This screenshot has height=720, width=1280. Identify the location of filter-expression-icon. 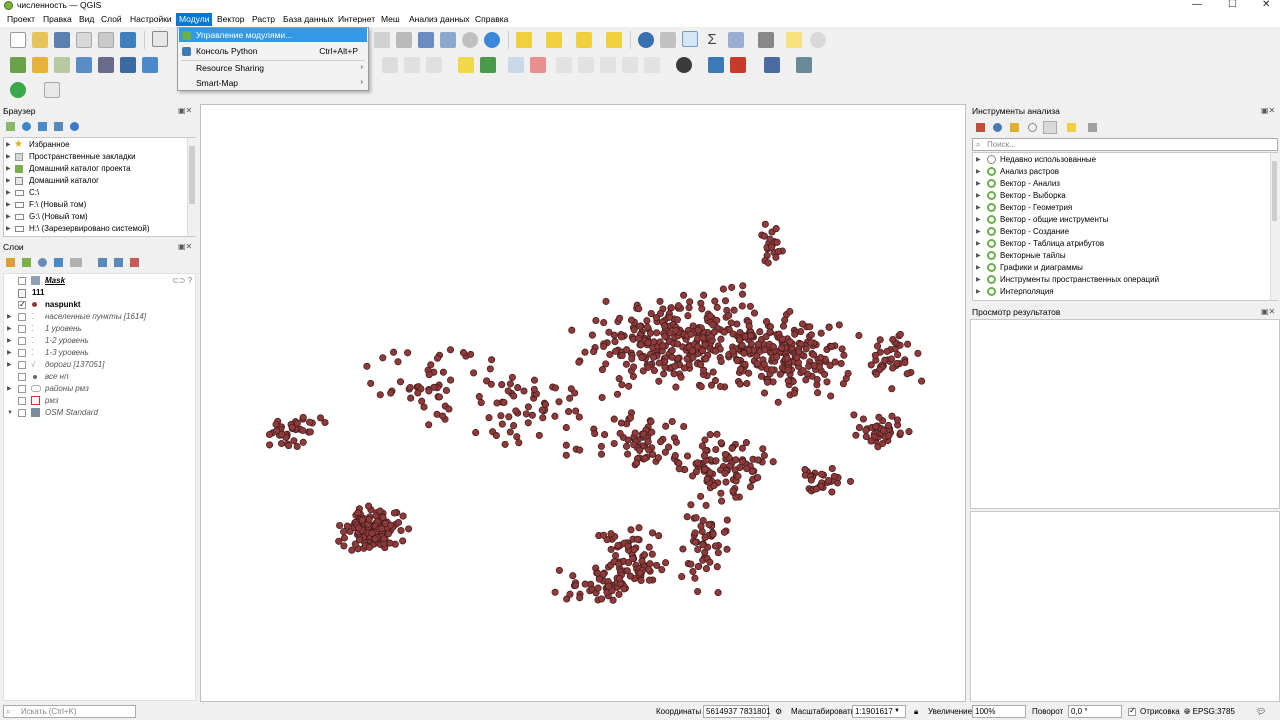
(76, 262).